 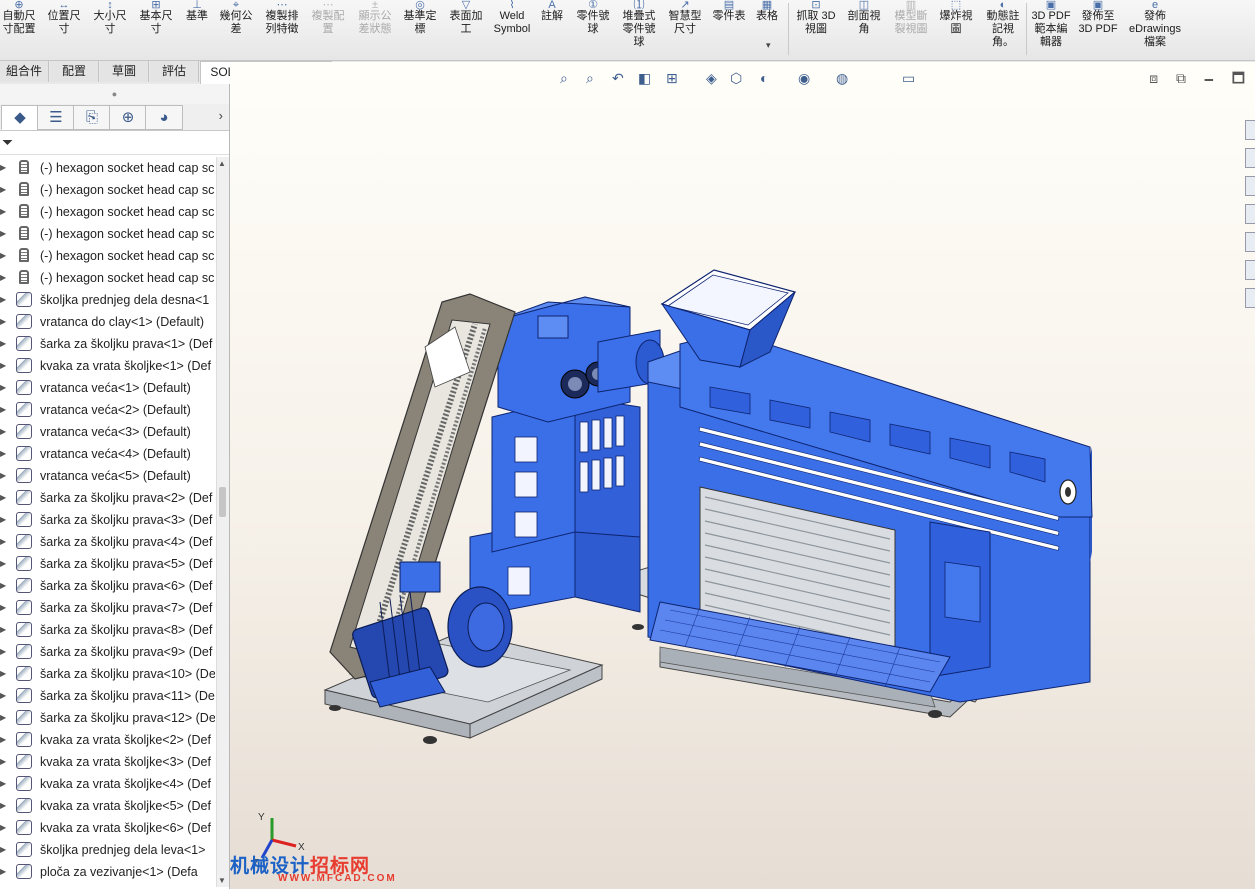 I want to click on copy-scheme-button: ⋯ 複製配 置, so click(x=328, y=29).